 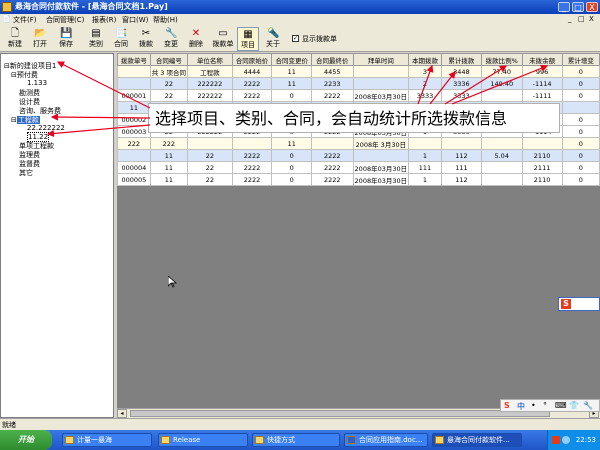 I want to click on table-cell: 000005, so click(x=134, y=179).